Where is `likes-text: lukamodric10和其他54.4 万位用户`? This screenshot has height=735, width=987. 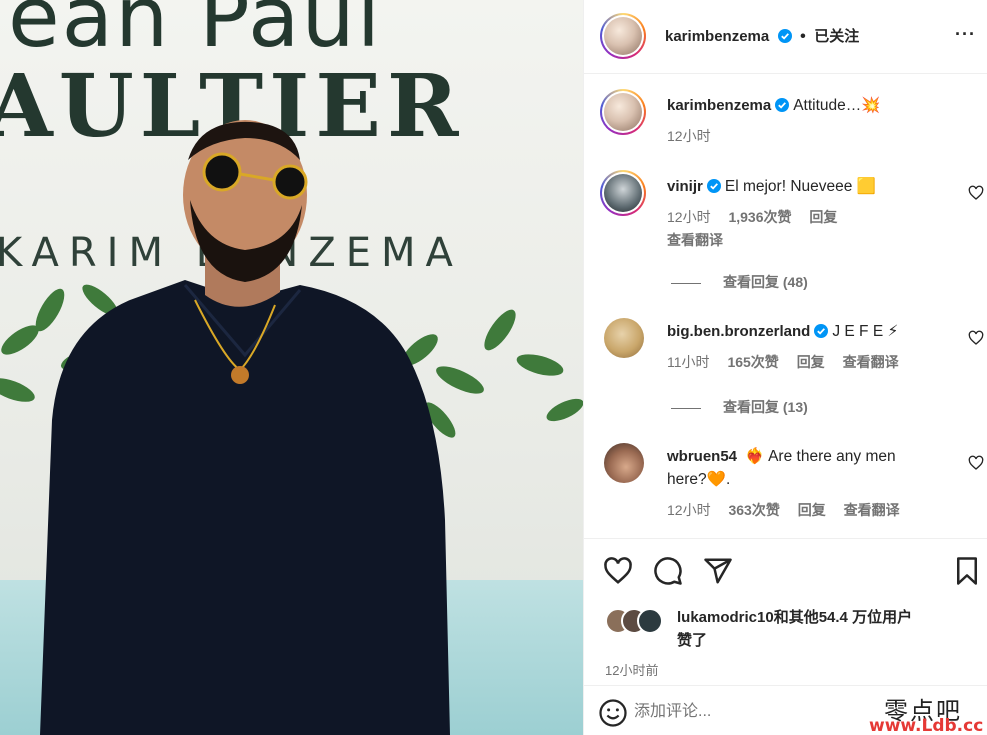 likes-text: lukamodric10和其他54.4 万位用户 is located at coordinates (827, 618).